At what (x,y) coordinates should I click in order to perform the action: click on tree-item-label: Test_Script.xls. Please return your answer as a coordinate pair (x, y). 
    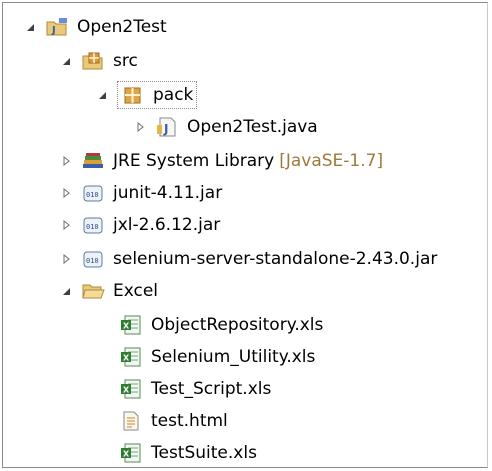
    Looking at the image, I should click on (211, 389).